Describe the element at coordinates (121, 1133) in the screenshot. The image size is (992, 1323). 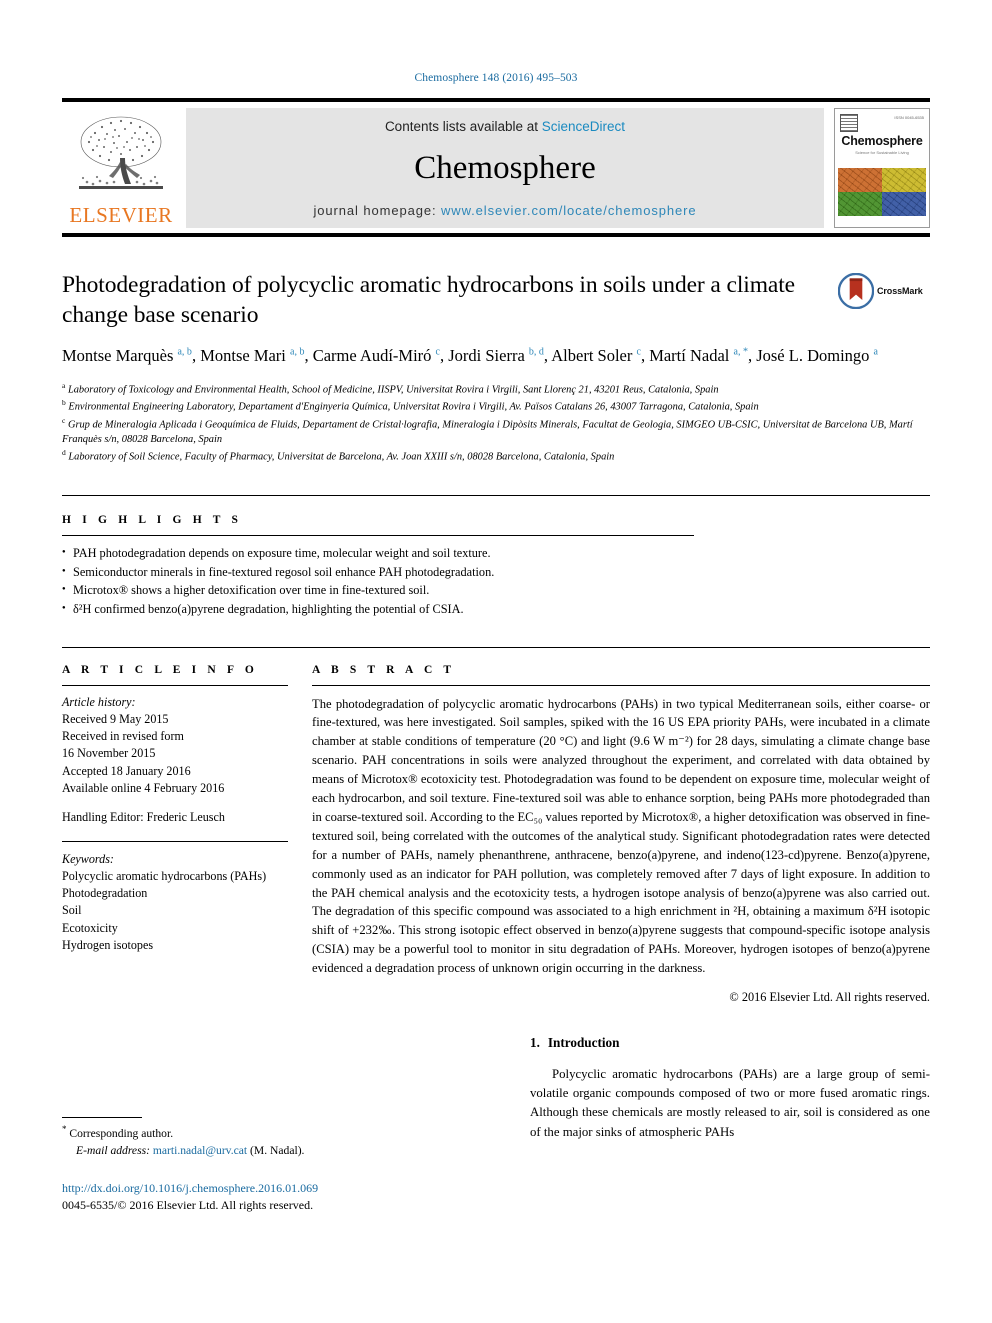
I see `corresponding-author-text: Corresponding author.` at that location.